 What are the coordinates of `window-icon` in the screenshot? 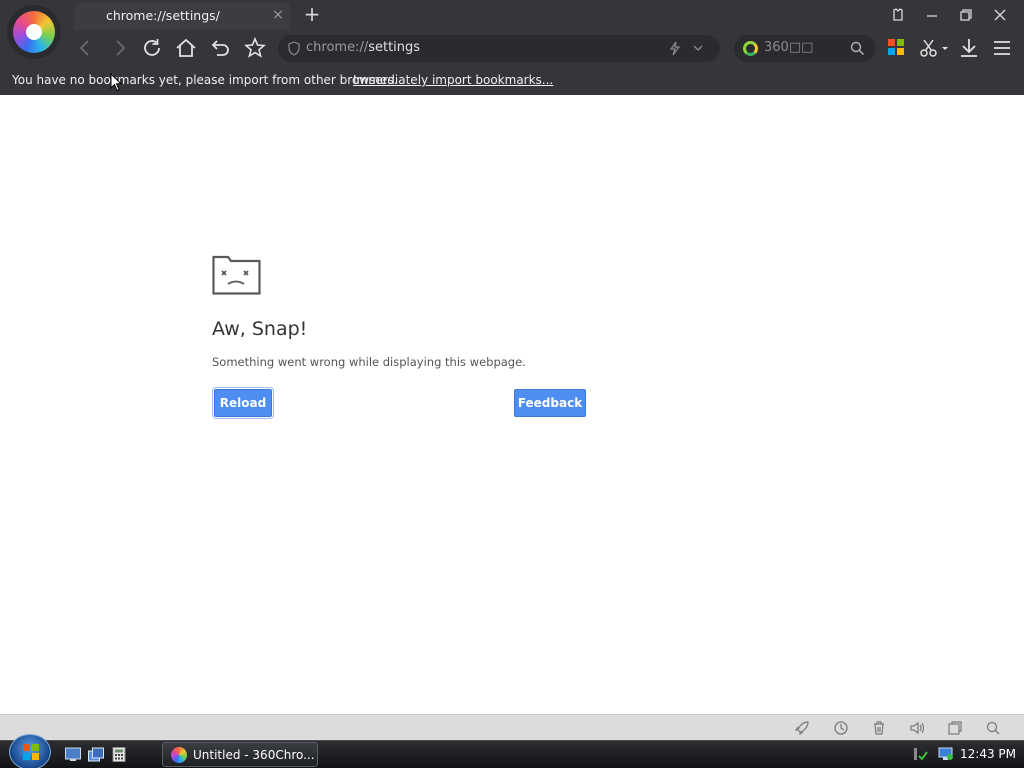 It's located at (955, 728).